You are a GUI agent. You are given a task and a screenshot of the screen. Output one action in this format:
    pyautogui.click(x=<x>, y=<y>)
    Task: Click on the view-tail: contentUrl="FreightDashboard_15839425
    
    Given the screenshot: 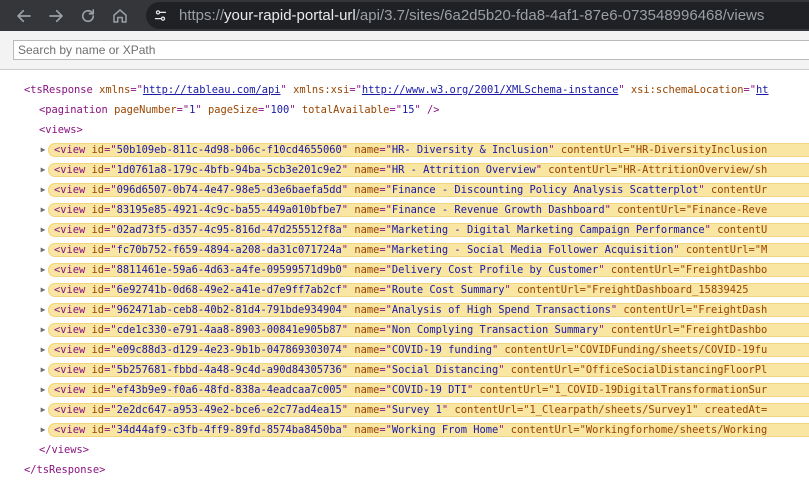 What is the action you would take?
    pyautogui.click(x=633, y=290)
    